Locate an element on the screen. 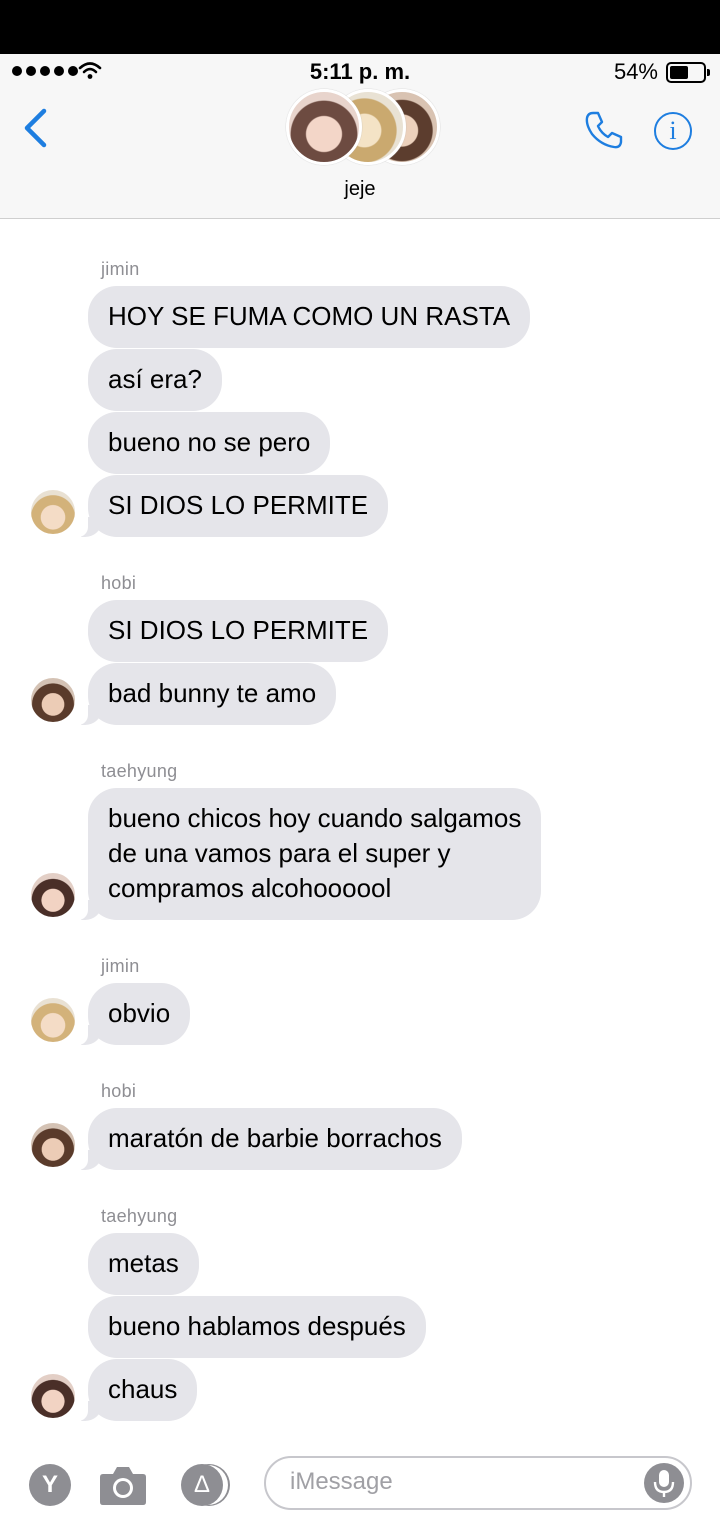  camera-icon is located at coordinates (123, 1485).